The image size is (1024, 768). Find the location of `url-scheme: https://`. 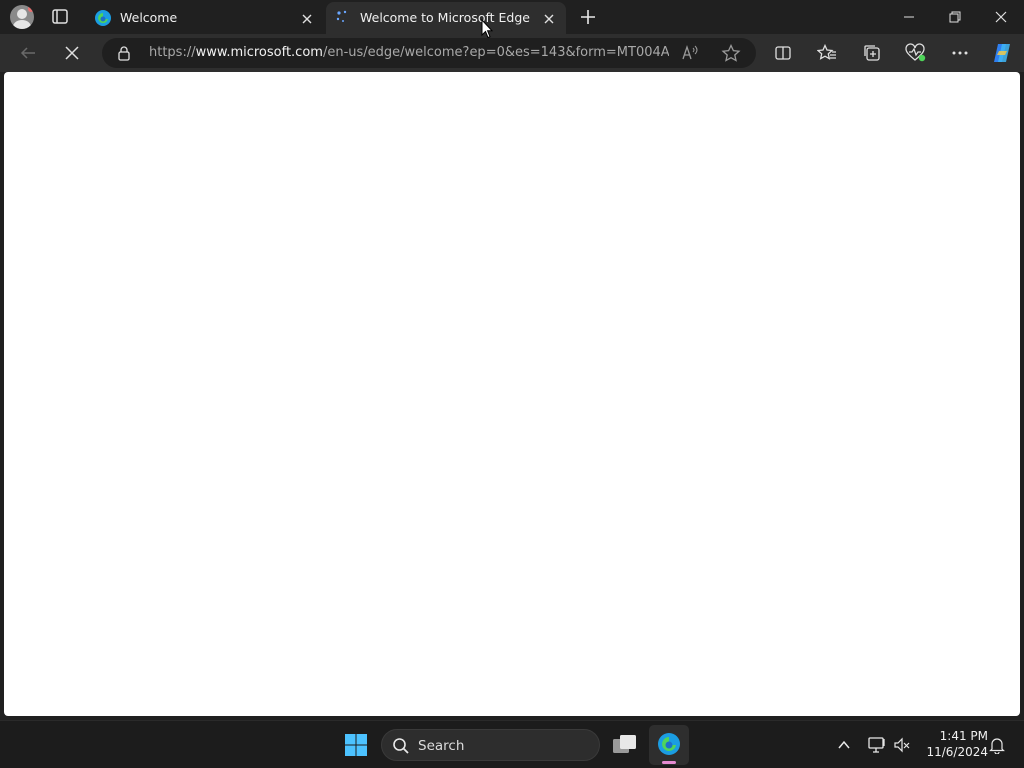

url-scheme: https:// is located at coordinates (172, 52).